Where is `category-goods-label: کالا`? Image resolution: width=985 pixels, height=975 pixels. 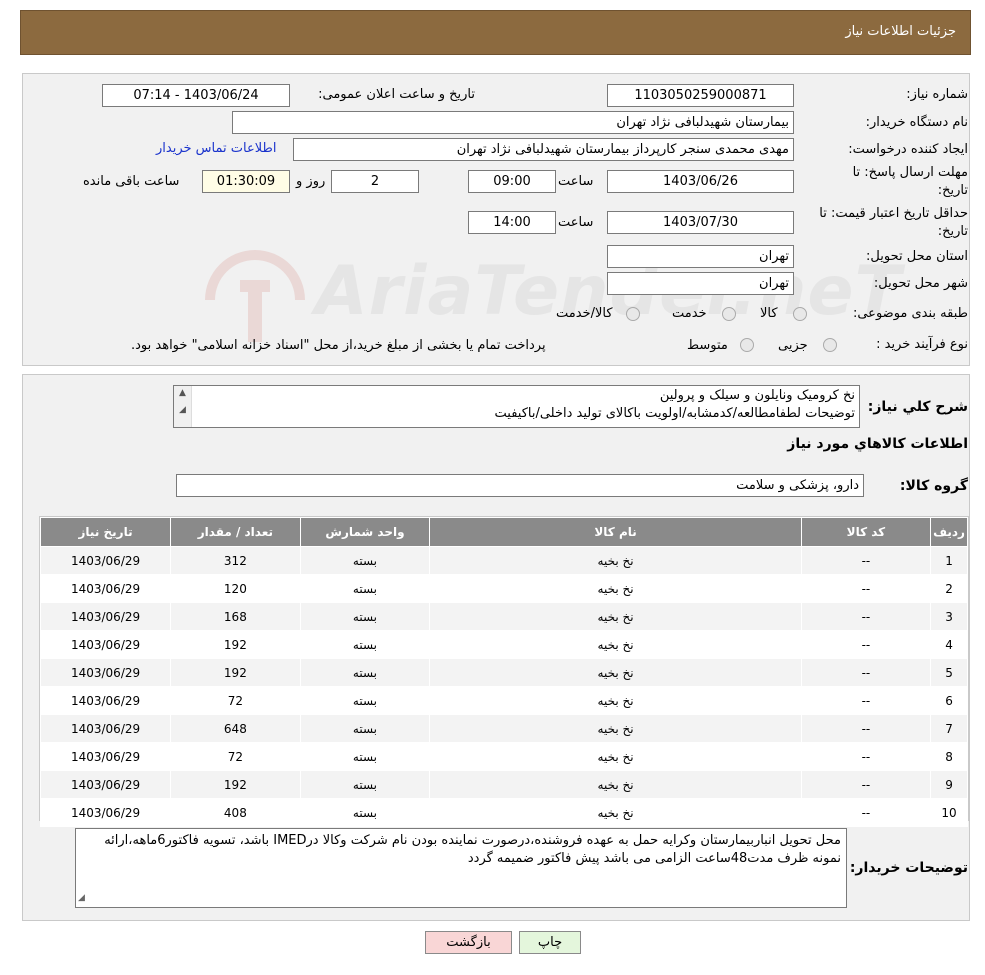
category-goods-label: کالا is located at coordinates (769, 313).